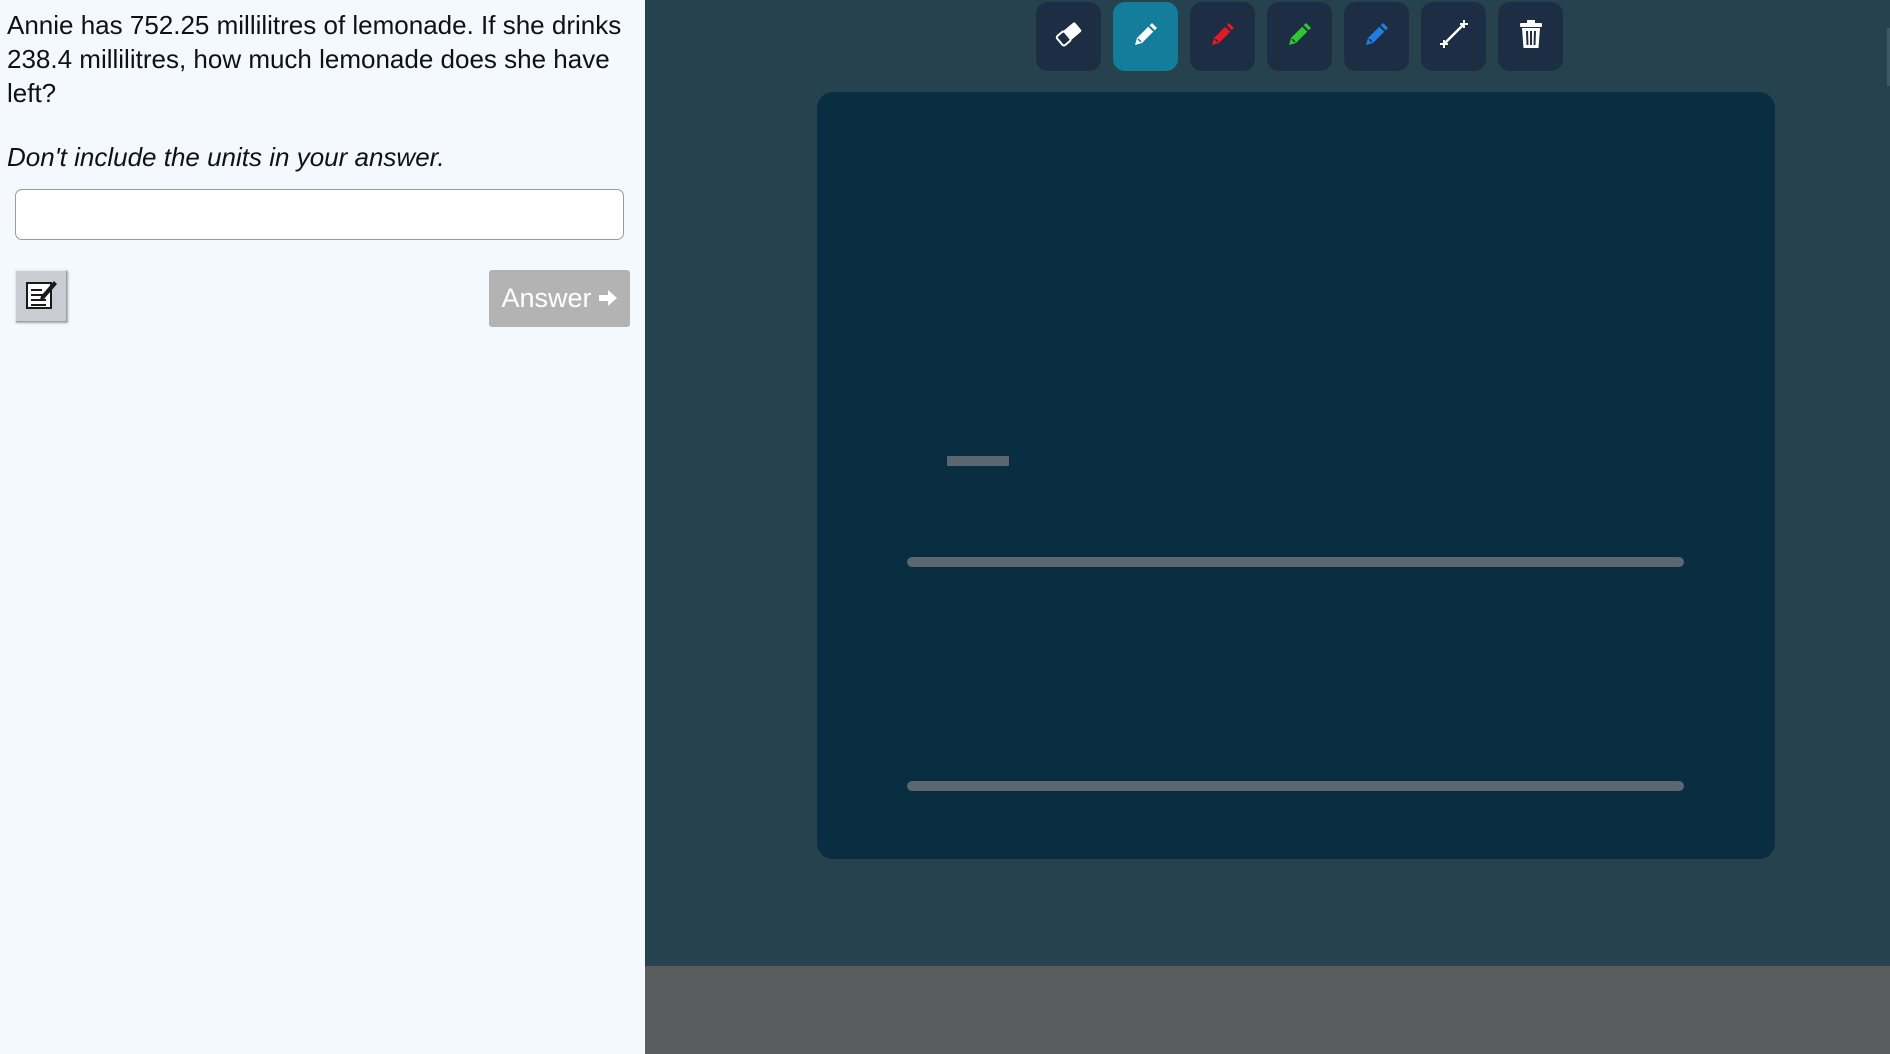  What do you see at coordinates (226, 157) in the screenshot?
I see `answer-instruction: Don't include the units in your answer.` at bounding box center [226, 157].